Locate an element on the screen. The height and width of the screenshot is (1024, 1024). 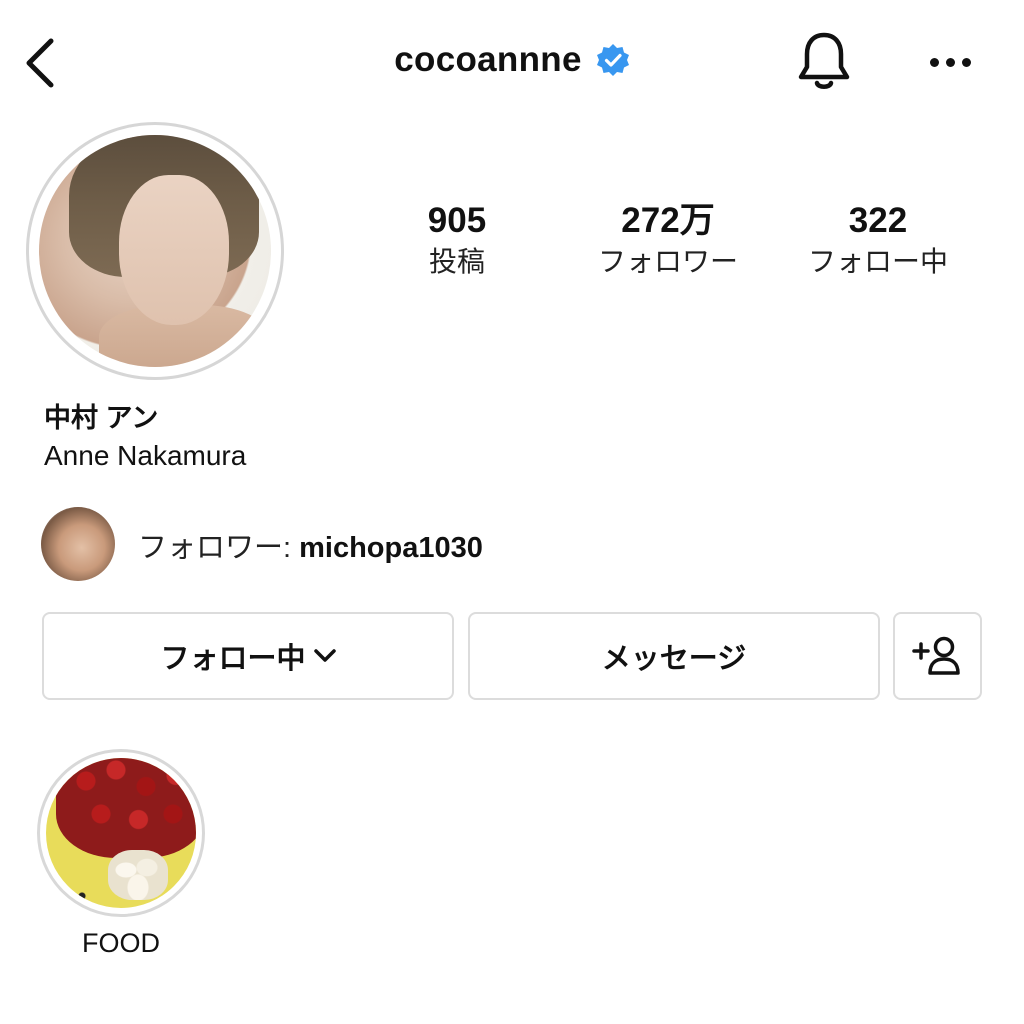
story-highlight-cover is located at coordinates (121, 833).